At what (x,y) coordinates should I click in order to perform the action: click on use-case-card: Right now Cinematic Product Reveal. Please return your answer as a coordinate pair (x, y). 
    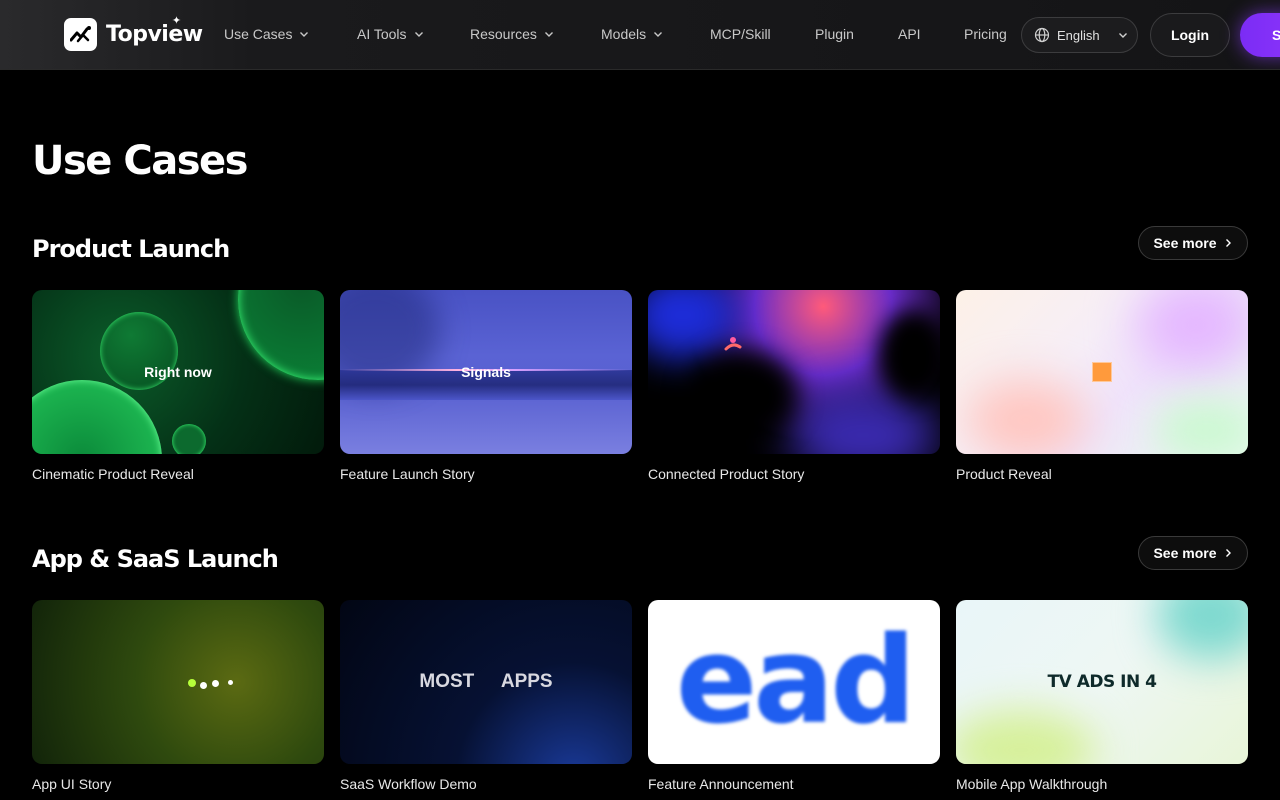
    Looking at the image, I should click on (178, 386).